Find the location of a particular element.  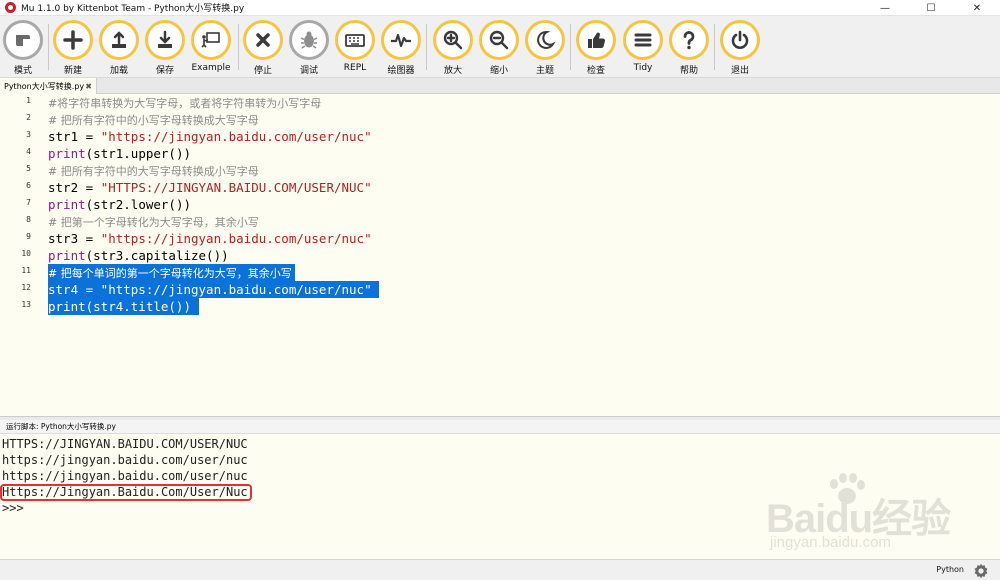

example-label: Example is located at coordinates (211, 68).